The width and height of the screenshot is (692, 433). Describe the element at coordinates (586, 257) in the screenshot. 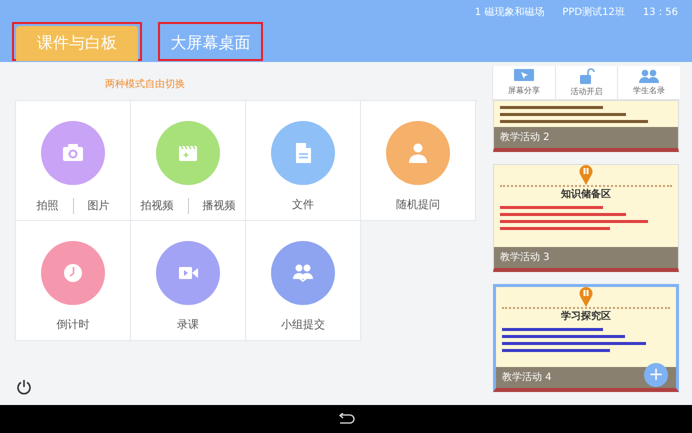

I see `slide-label: 教学活动 3` at that location.